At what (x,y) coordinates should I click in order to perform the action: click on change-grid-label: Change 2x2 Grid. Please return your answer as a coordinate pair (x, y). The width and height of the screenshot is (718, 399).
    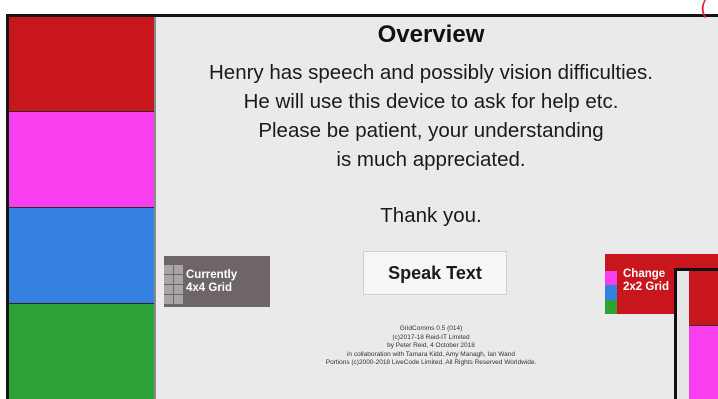
    Looking at the image, I should click on (646, 281).